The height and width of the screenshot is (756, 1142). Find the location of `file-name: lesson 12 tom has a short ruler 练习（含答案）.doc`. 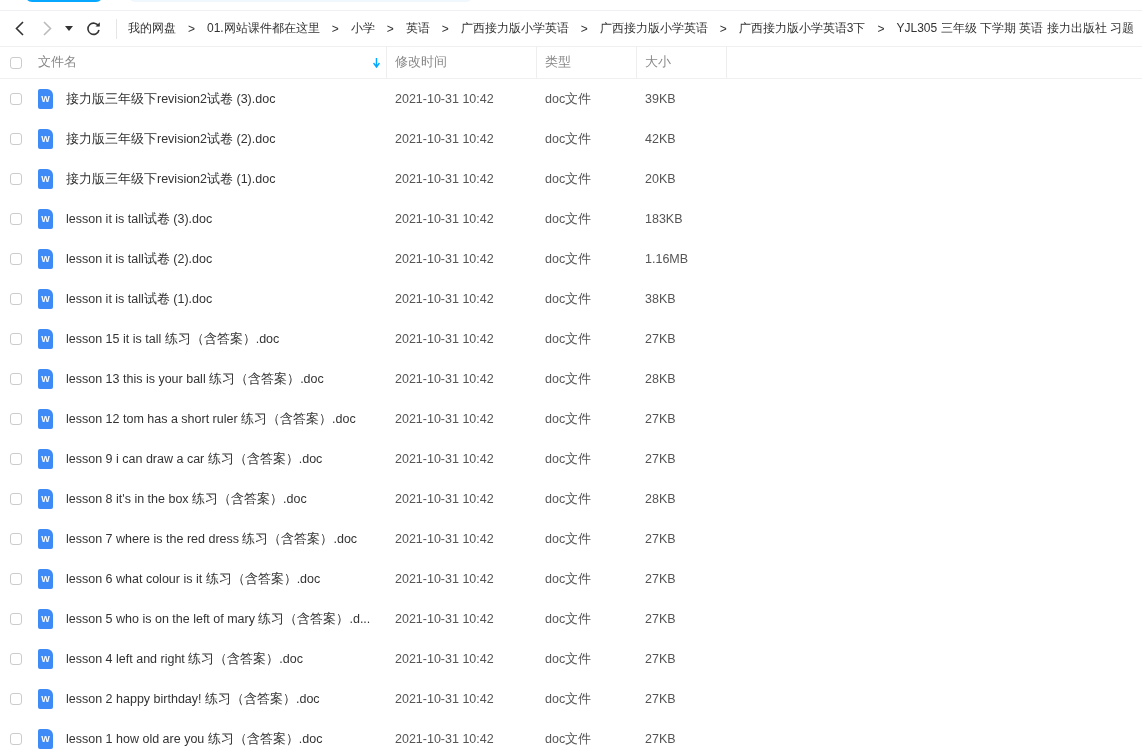

file-name: lesson 12 tom has a short ruler 练习（含答案）.doc is located at coordinates (211, 419).